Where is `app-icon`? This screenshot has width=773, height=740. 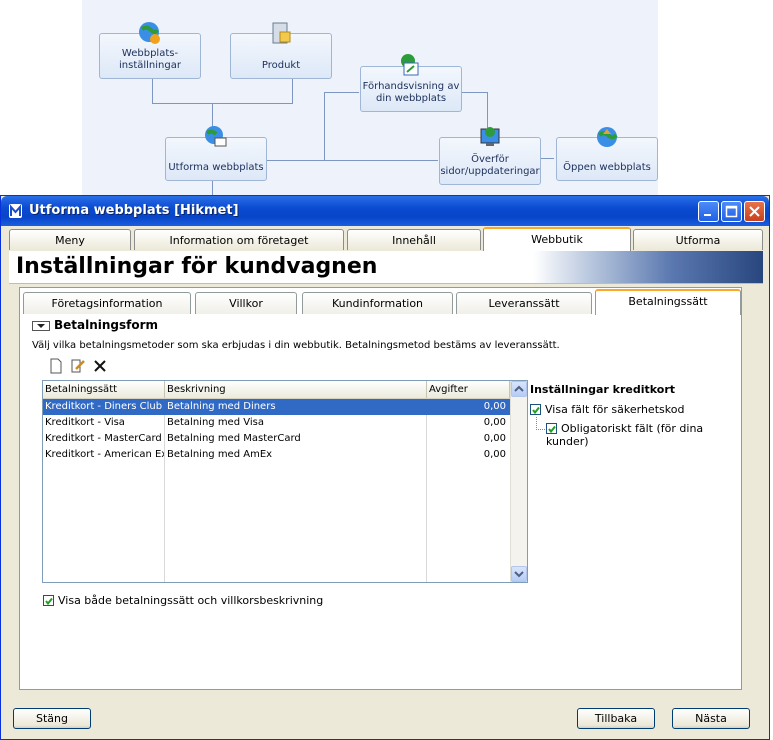 app-icon is located at coordinates (15, 211).